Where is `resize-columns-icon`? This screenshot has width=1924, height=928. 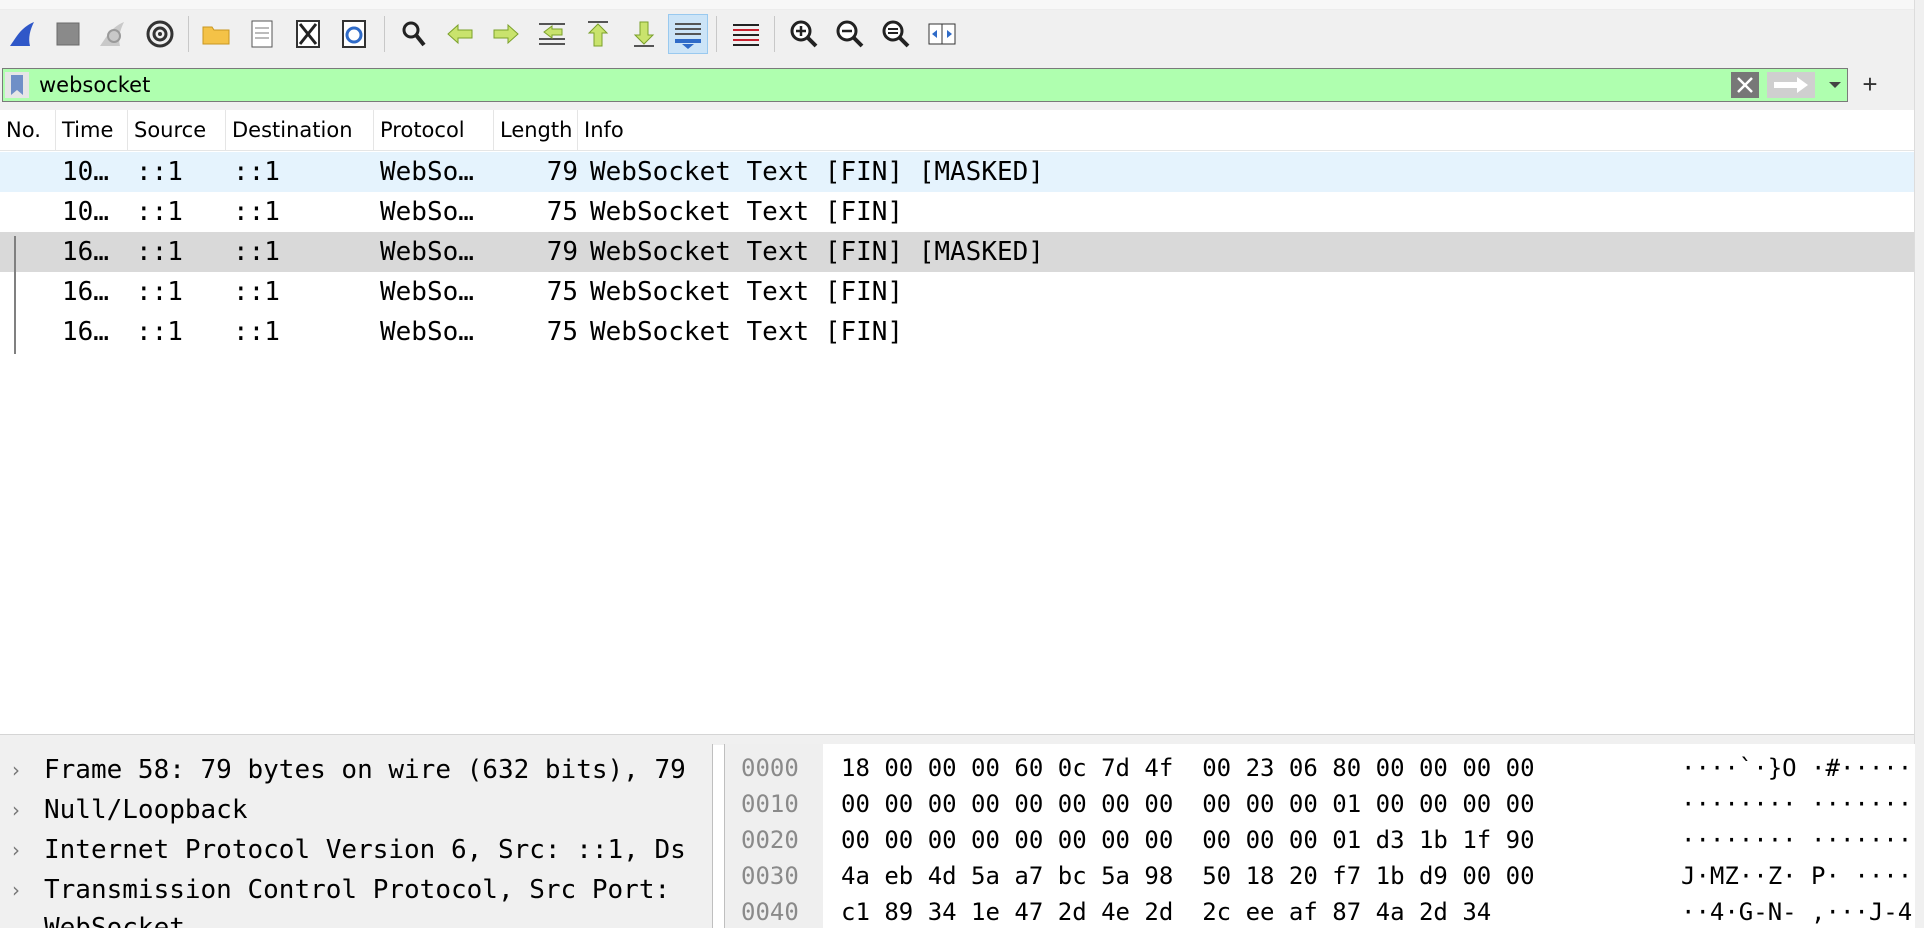 resize-columns-icon is located at coordinates (942, 34).